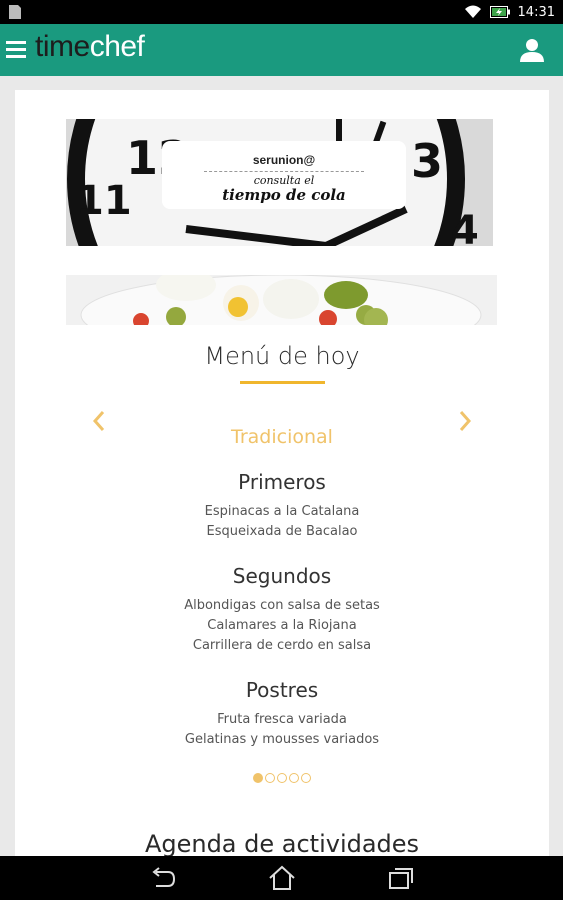 Image resolution: width=563 pixels, height=900 pixels. I want to click on course-title: Postres, so click(282, 690).